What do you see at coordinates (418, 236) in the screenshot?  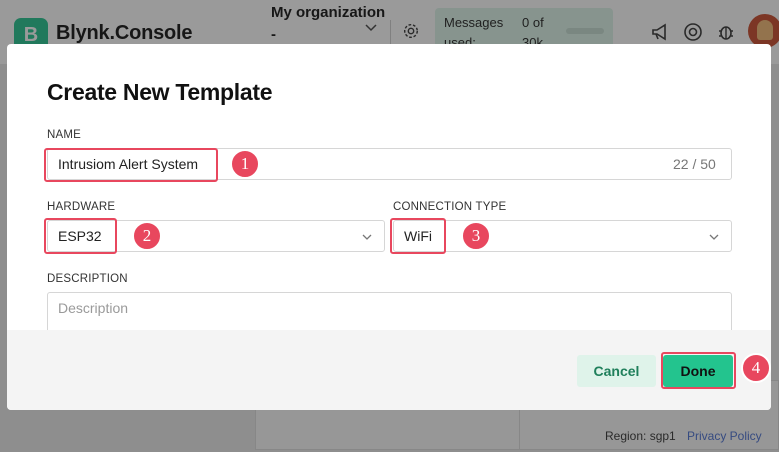 I see `annotation-highlight-connection` at bounding box center [418, 236].